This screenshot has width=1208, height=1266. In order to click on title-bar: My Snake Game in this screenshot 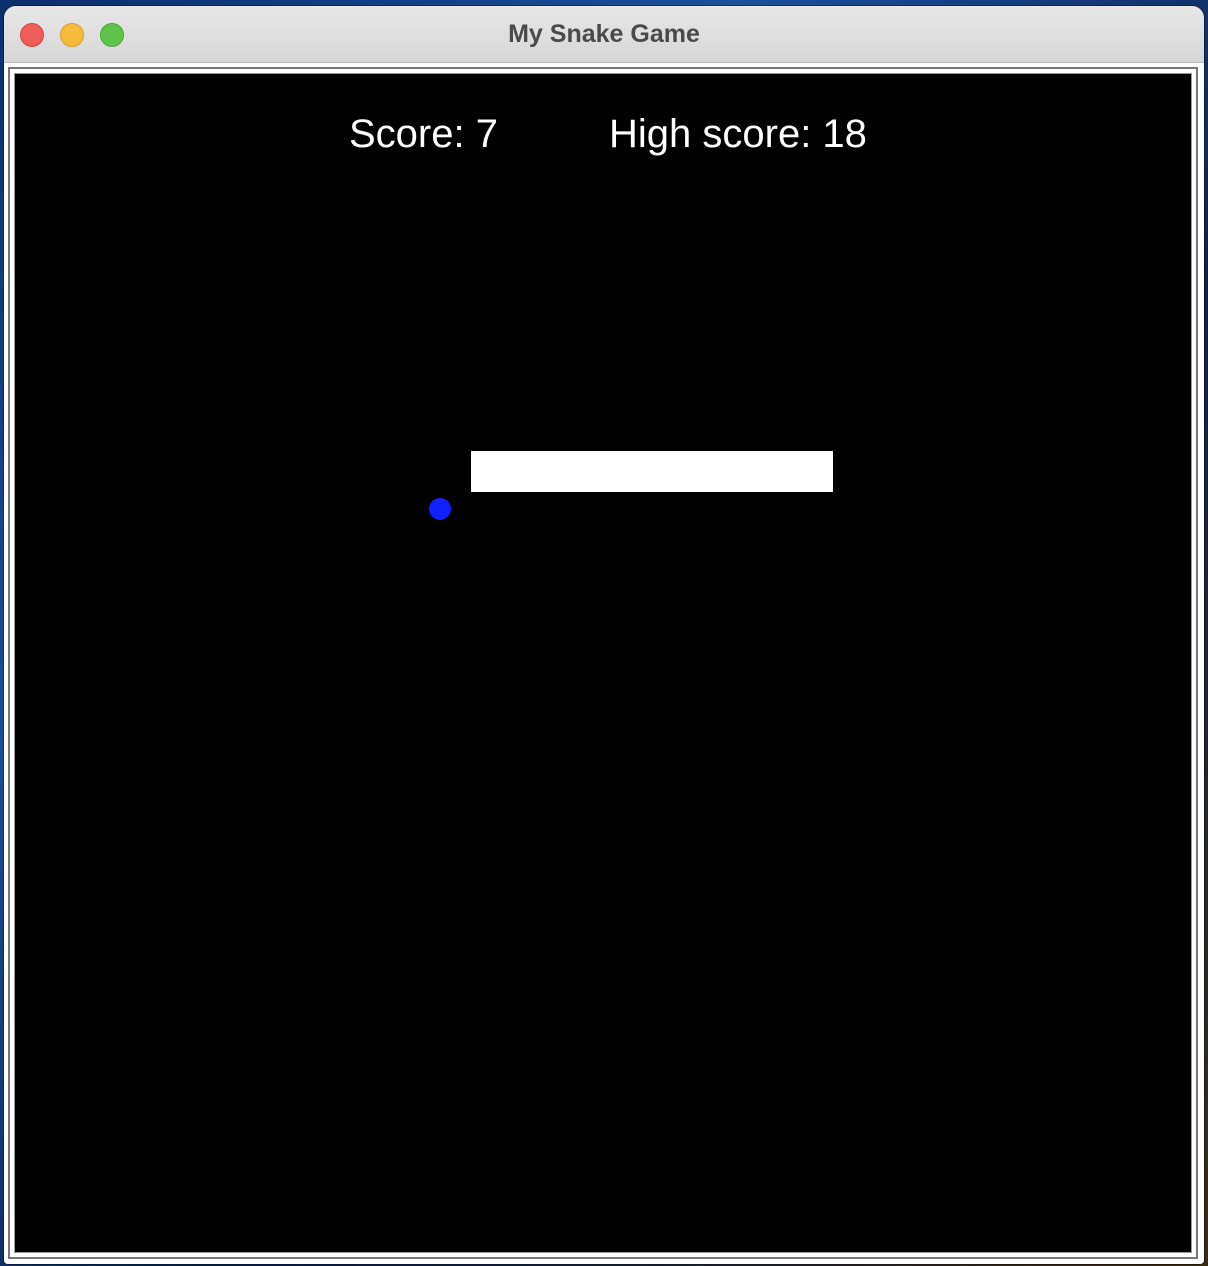, I will do `click(604, 34)`.